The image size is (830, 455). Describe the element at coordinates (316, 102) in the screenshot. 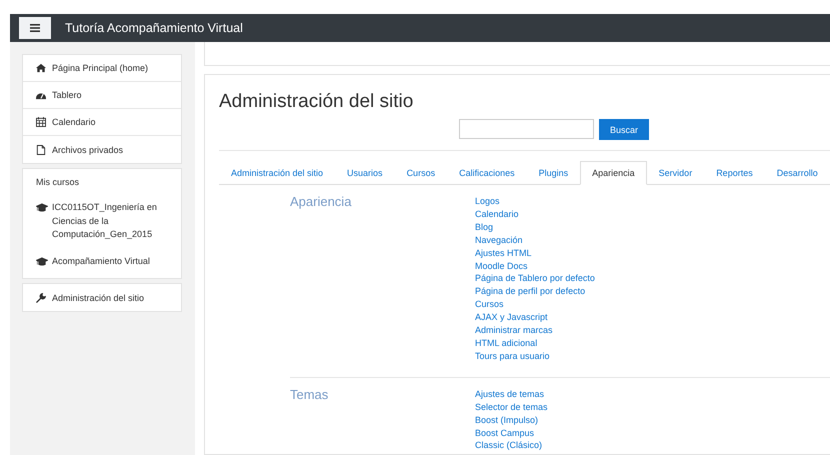

I see `page-title: Administración del sitio` at that location.